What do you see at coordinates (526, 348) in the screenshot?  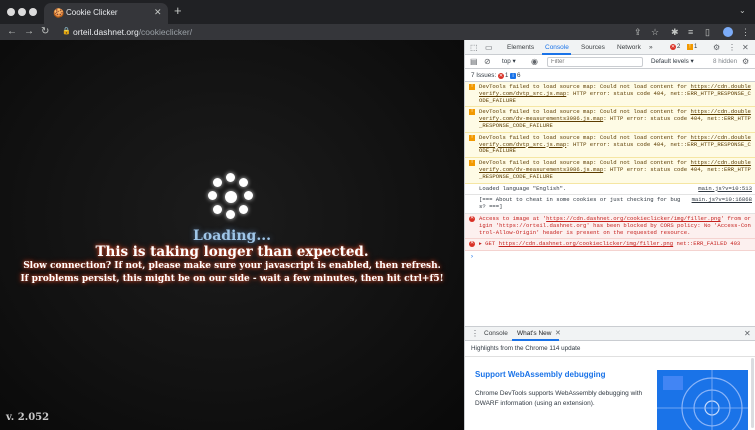 I see `whats-new-highlights: Highlights from the Chrome 114 update` at bounding box center [526, 348].